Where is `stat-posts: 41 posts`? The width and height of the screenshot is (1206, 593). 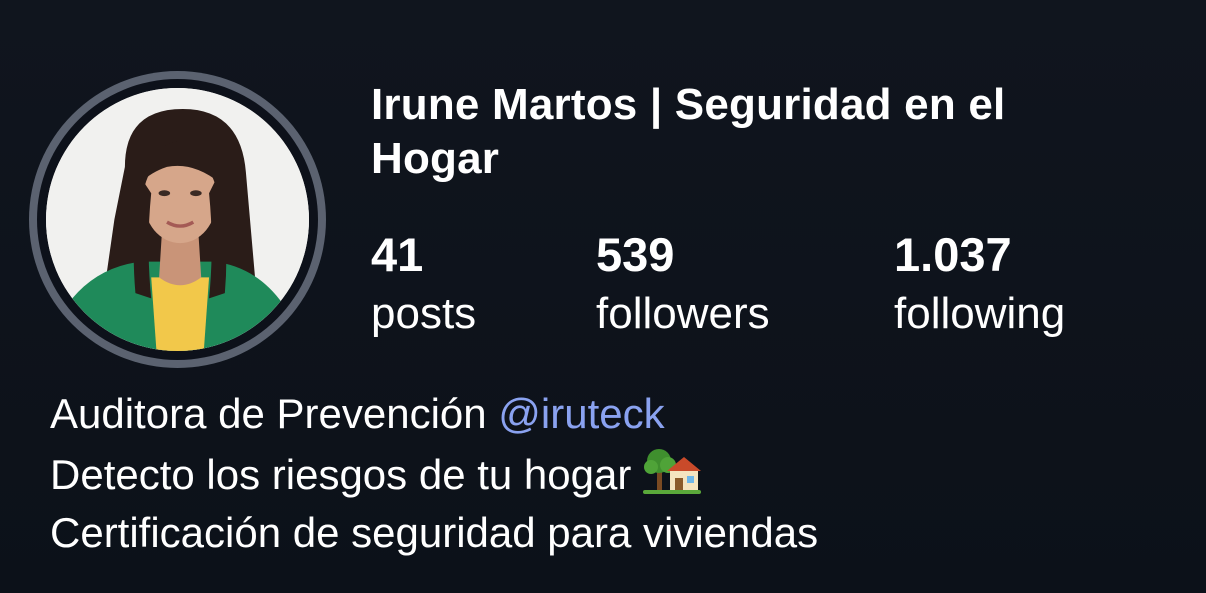
stat-posts: 41 posts is located at coordinates (423, 285).